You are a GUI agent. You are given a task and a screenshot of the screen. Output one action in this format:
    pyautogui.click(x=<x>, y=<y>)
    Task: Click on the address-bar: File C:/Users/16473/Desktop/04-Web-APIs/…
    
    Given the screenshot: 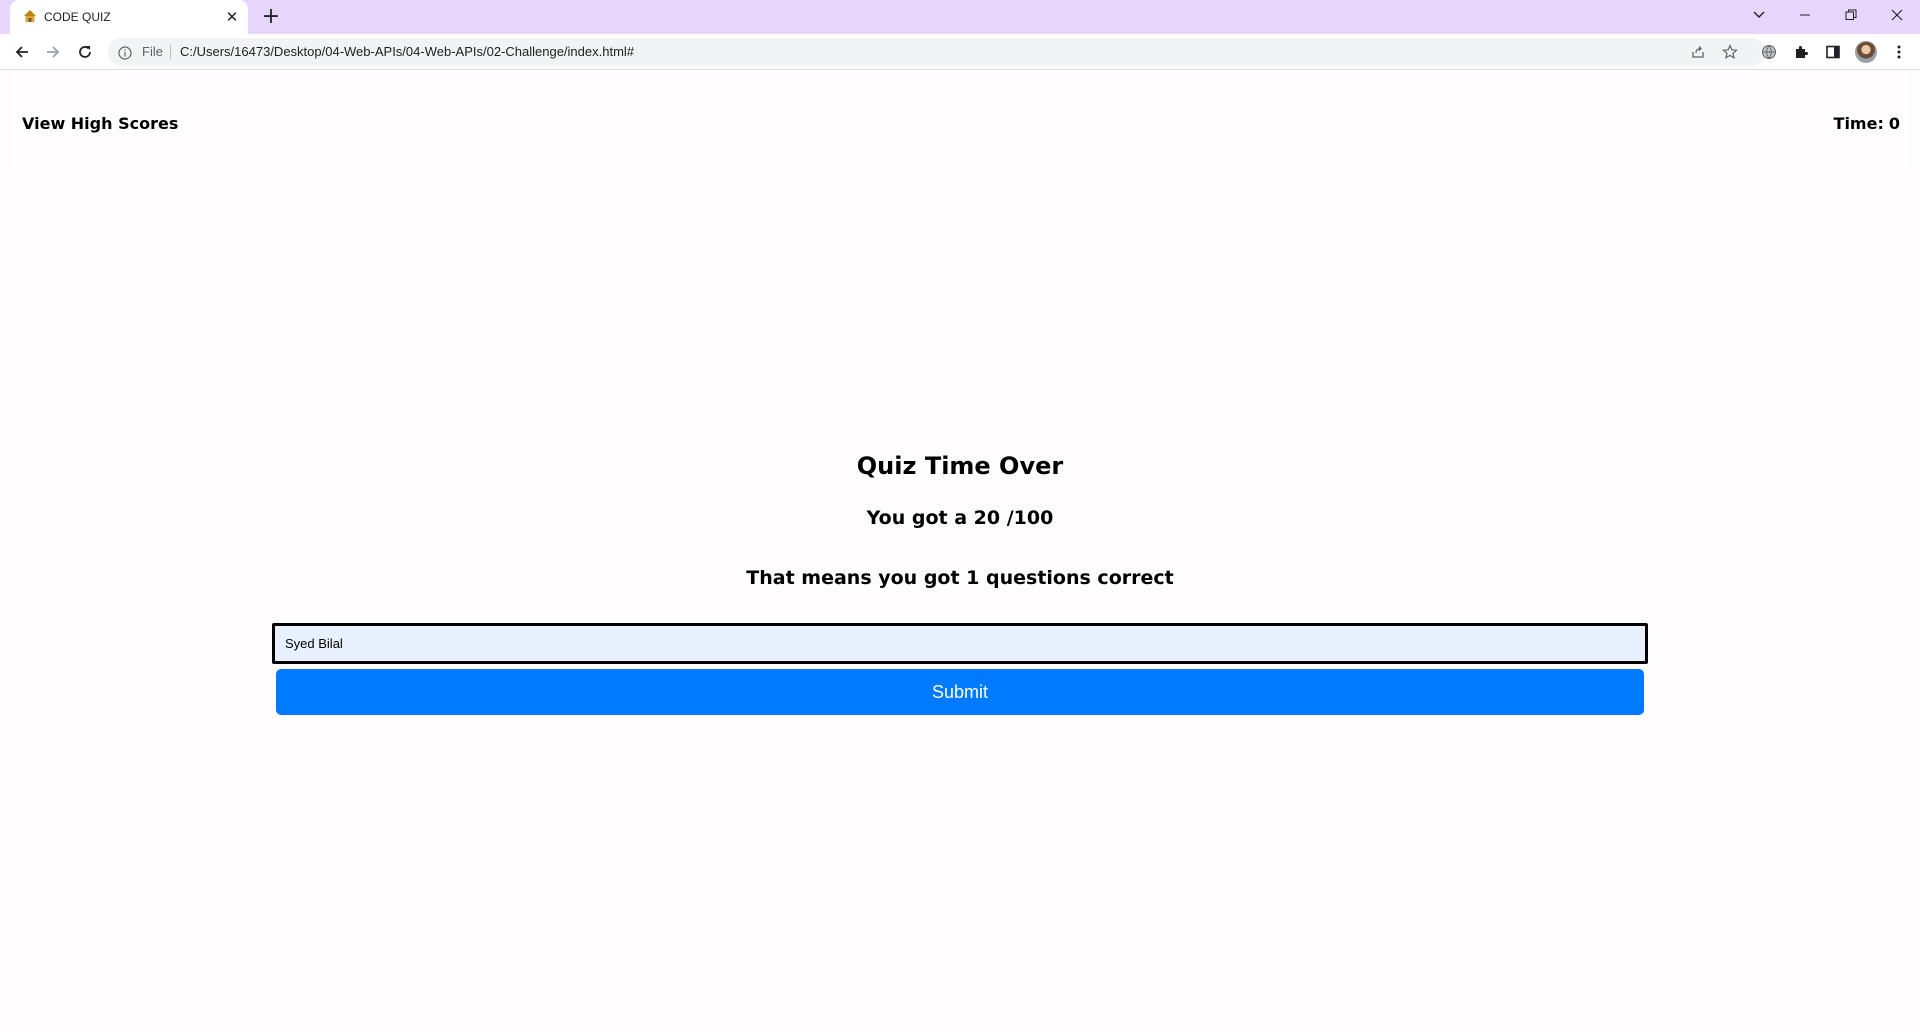 What is the action you would take?
    pyautogui.click(x=936, y=52)
    